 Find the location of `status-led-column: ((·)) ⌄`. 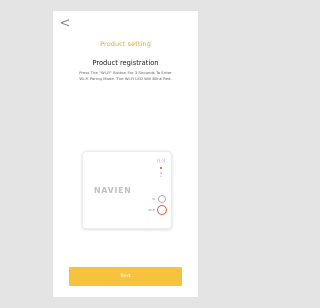

status-led-column: ((·)) ⌄ is located at coordinates (161, 173).